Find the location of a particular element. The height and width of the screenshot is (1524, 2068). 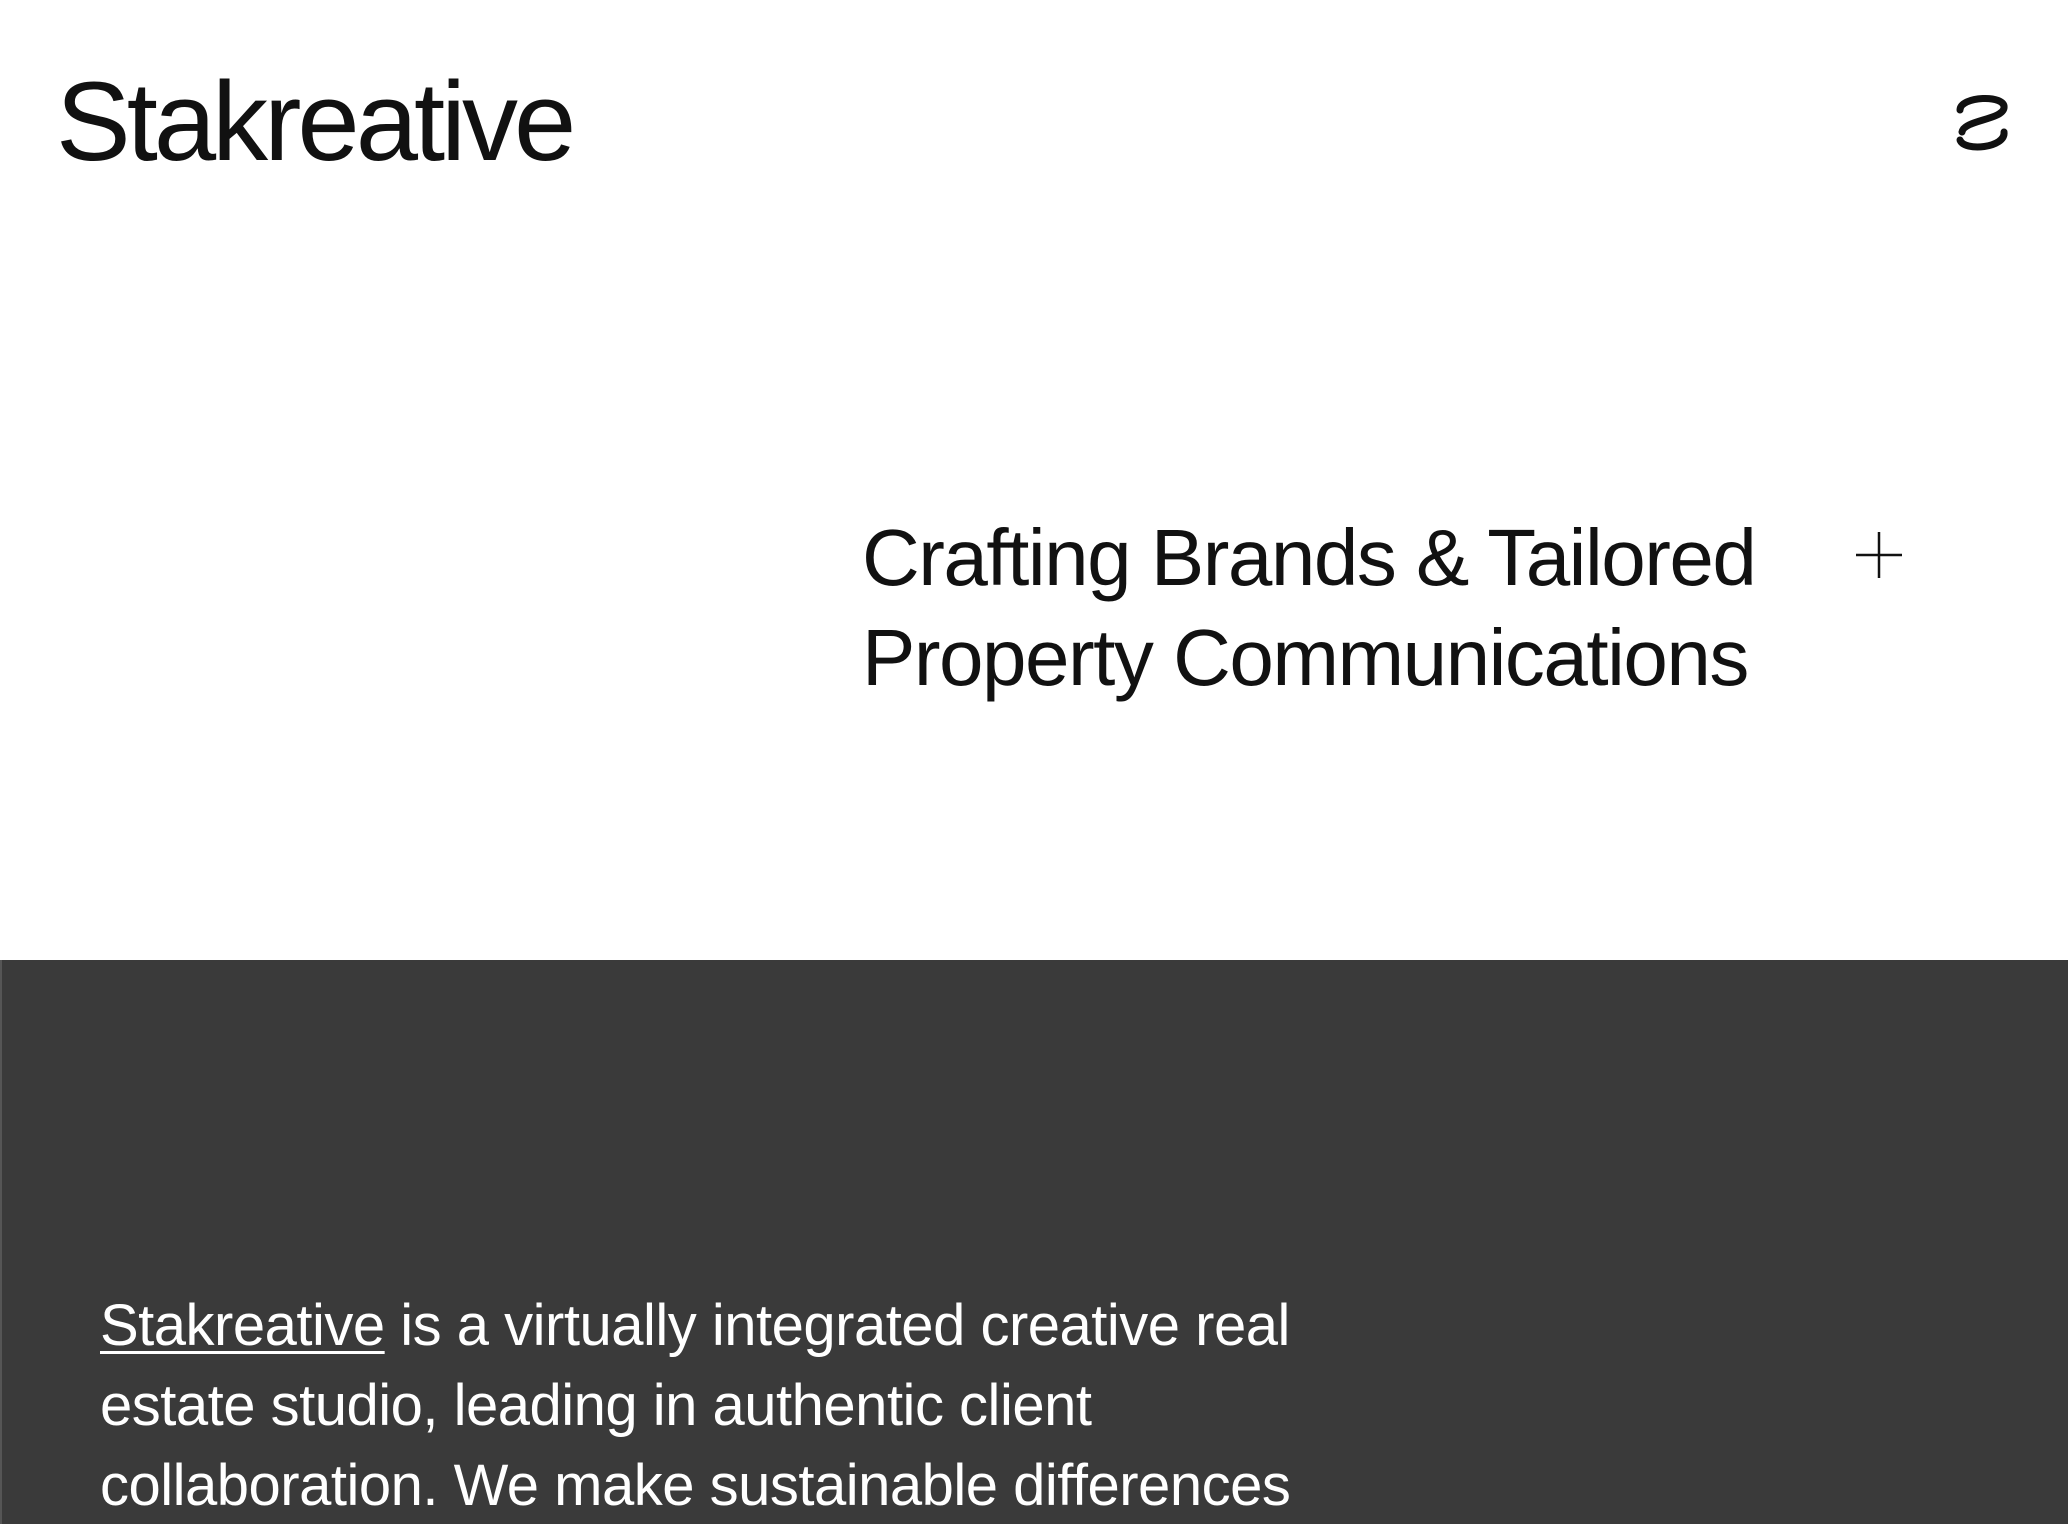

brand-logo-link: Stakreative is located at coordinates (316, 122).